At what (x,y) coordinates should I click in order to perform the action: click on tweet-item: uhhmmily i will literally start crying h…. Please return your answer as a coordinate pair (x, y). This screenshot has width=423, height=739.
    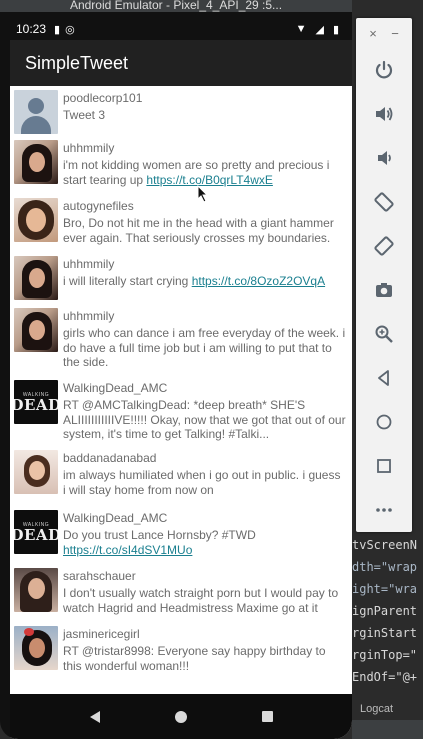
    Looking at the image, I should click on (181, 278).